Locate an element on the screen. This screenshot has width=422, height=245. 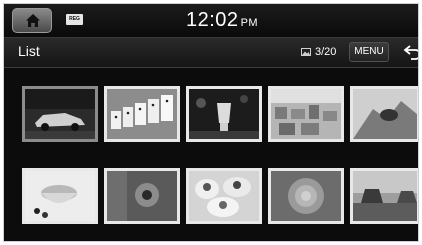
thumbnail-city is located at coordinates (306, 114).